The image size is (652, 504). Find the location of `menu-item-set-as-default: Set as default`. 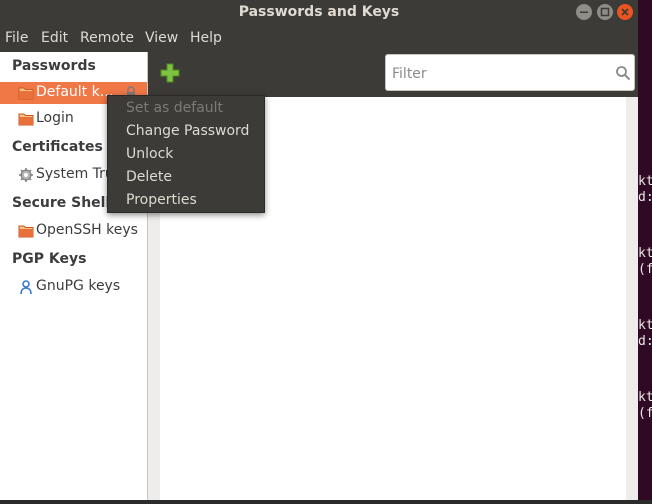

menu-item-set-as-default: Set as default is located at coordinates (175, 108).